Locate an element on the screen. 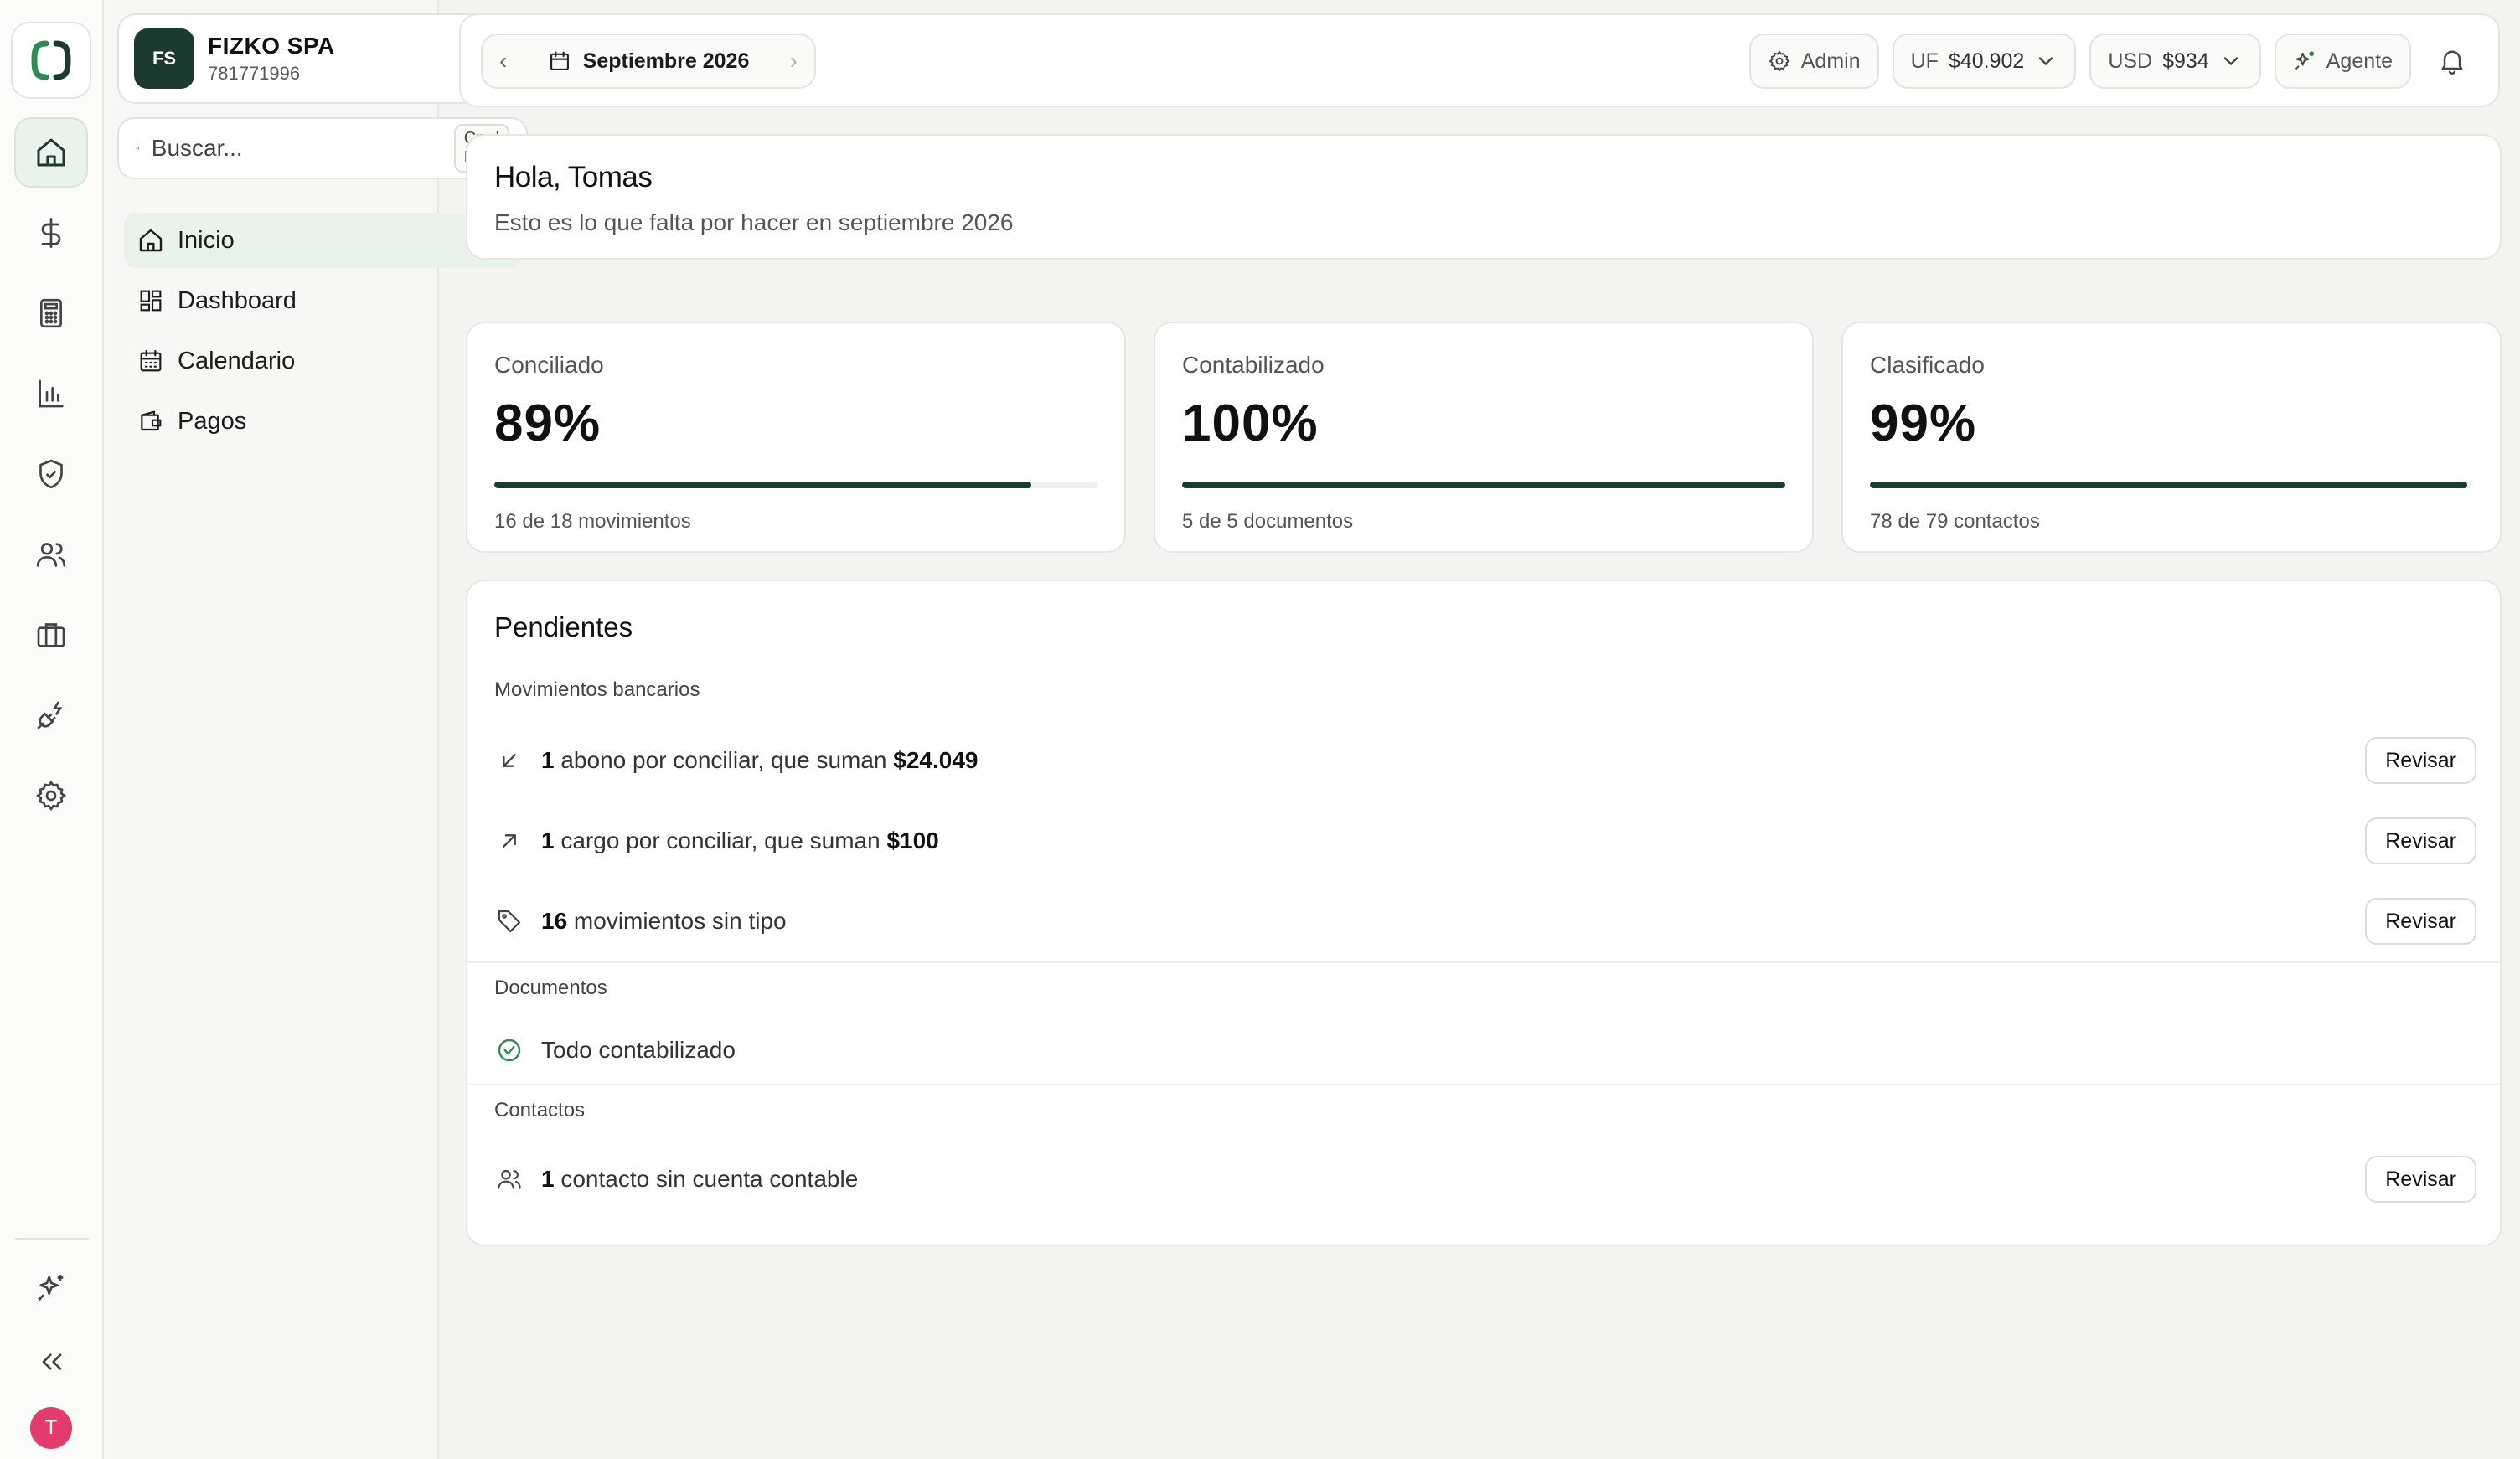 The height and width of the screenshot is (1459, 2520). stat-card-clasificado: Clasificado 99% 78 de 79 contactos is located at coordinates (2171, 437).